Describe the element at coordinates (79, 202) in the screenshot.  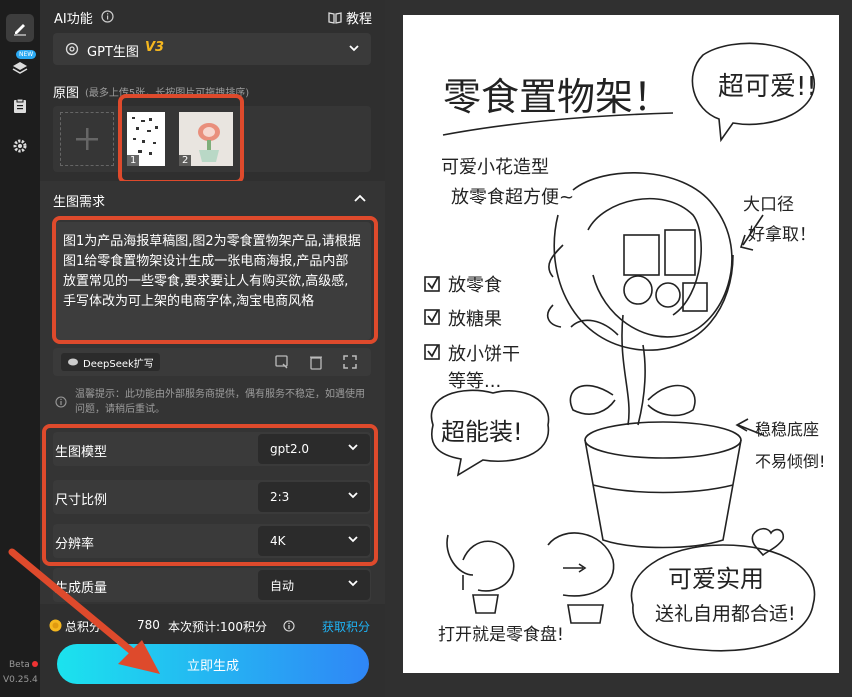
I see `prompt-title: 生图需求` at that location.